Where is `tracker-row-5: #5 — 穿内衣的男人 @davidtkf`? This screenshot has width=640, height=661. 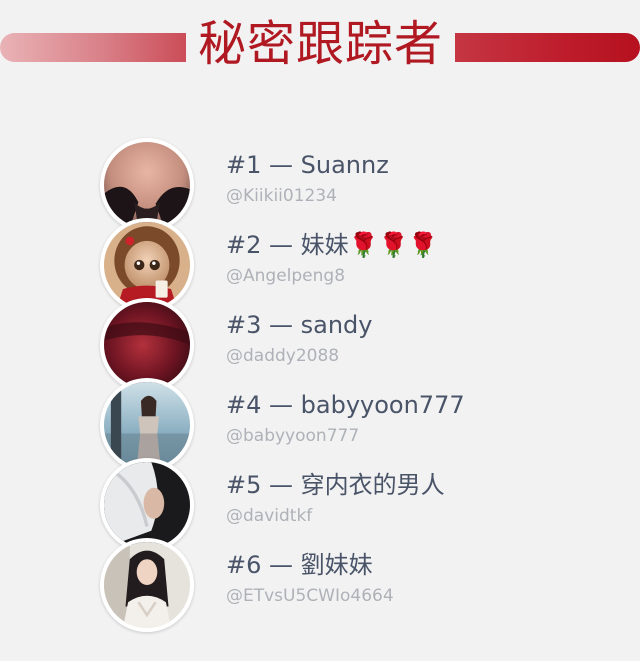 tracker-row-5: #5 — 穿内衣的男人 @davidtkf is located at coordinates (360, 505).